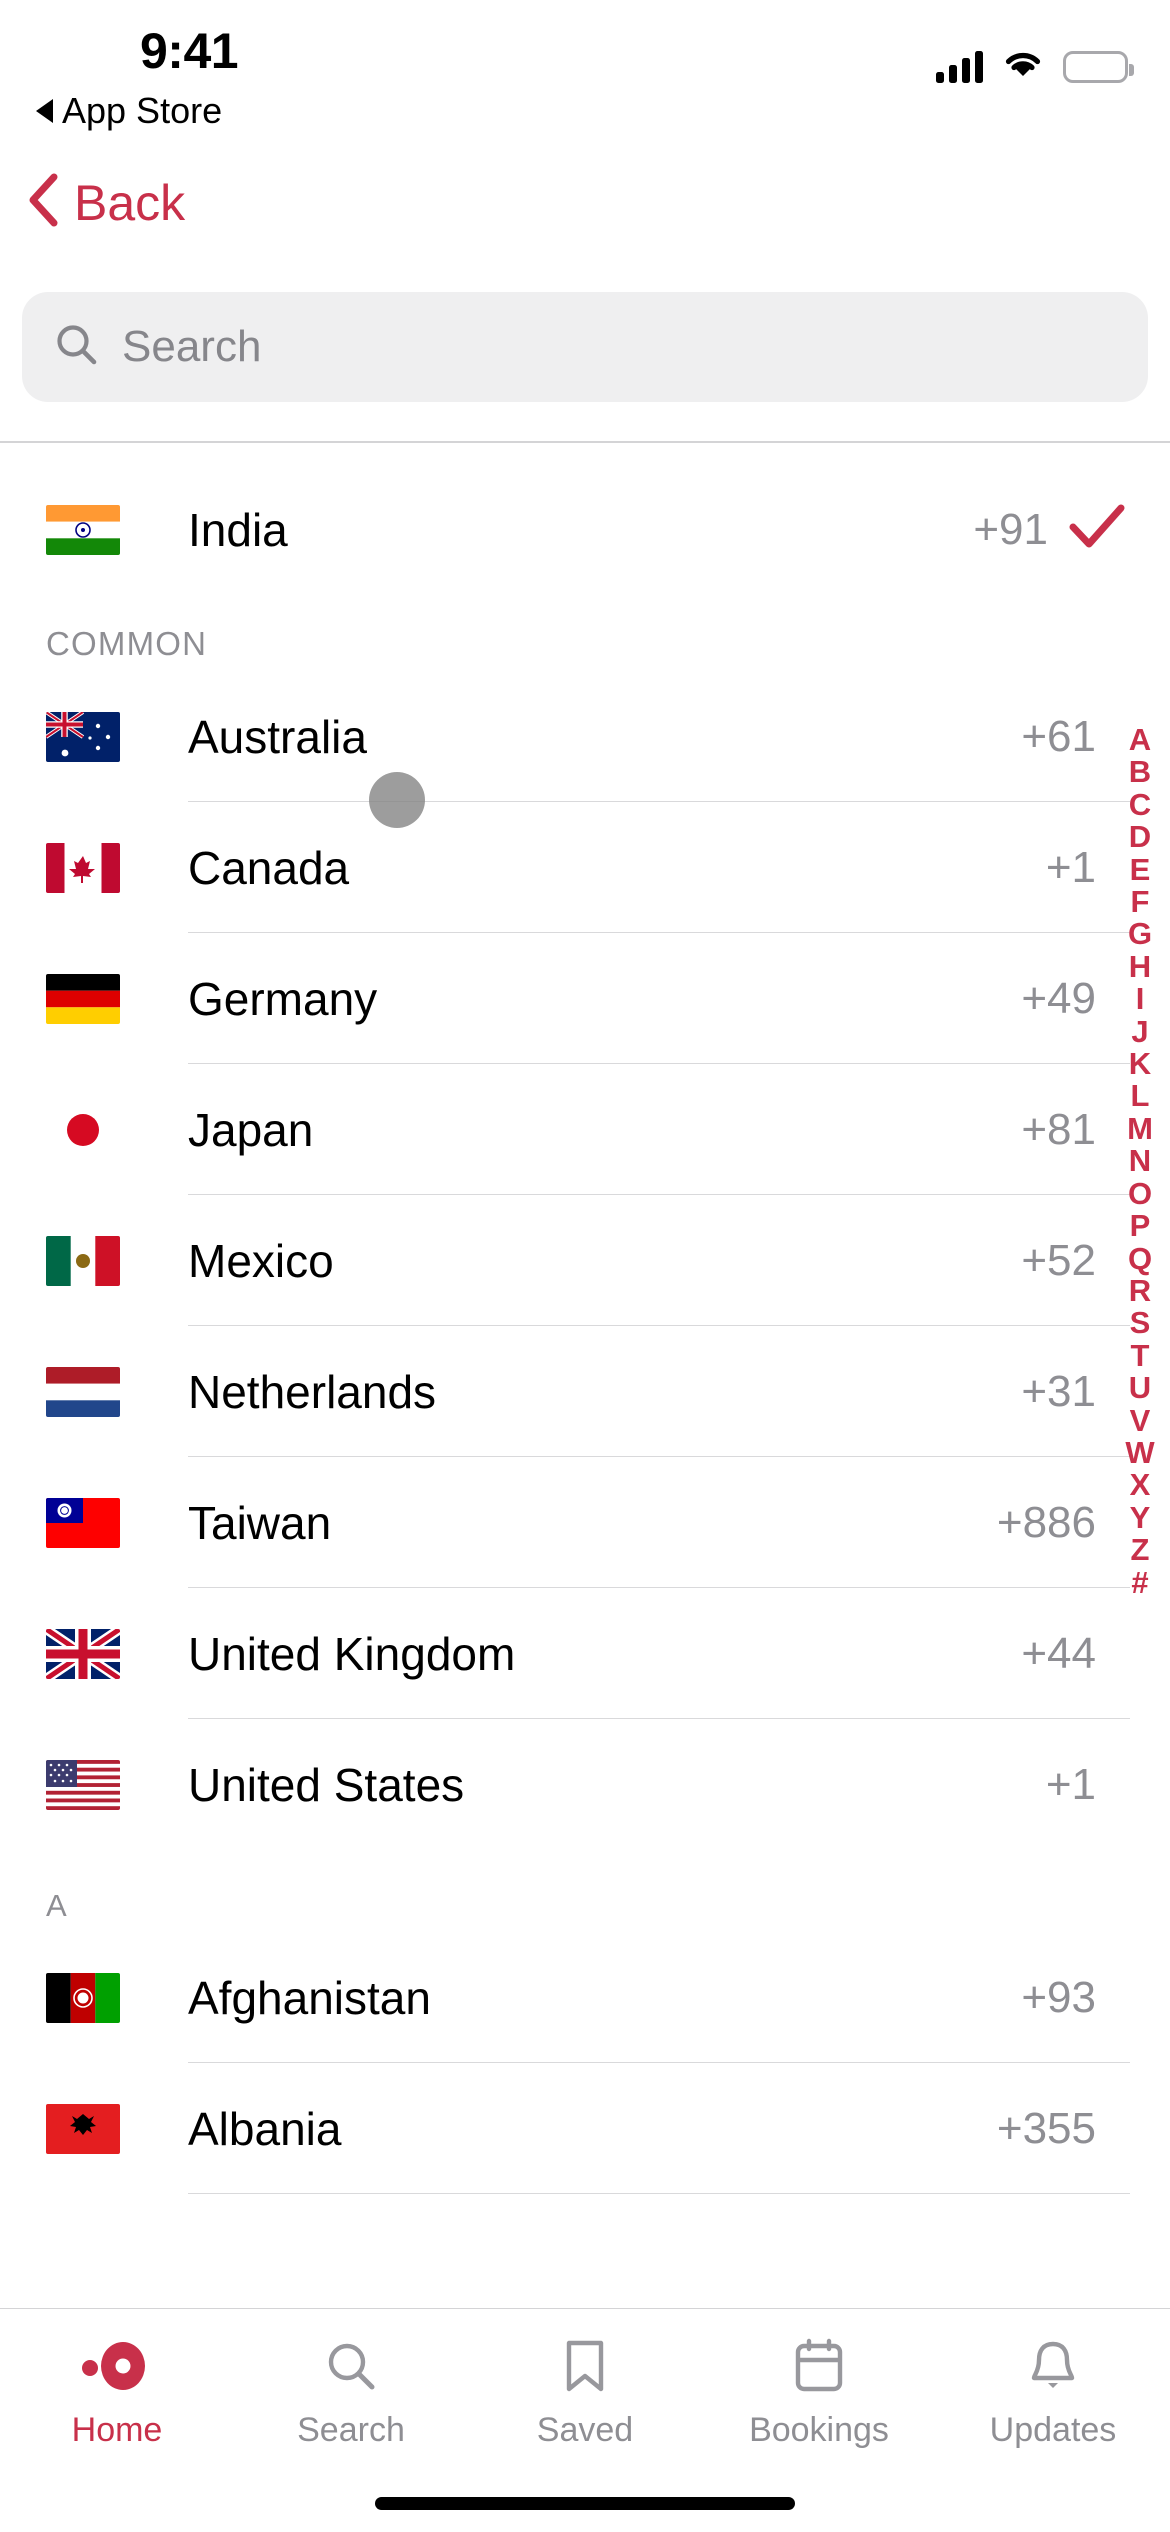 The height and width of the screenshot is (2532, 1170). Describe the element at coordinates (1053, 2393) in the screenshot. I see `tab-updates: Updates` at that location.